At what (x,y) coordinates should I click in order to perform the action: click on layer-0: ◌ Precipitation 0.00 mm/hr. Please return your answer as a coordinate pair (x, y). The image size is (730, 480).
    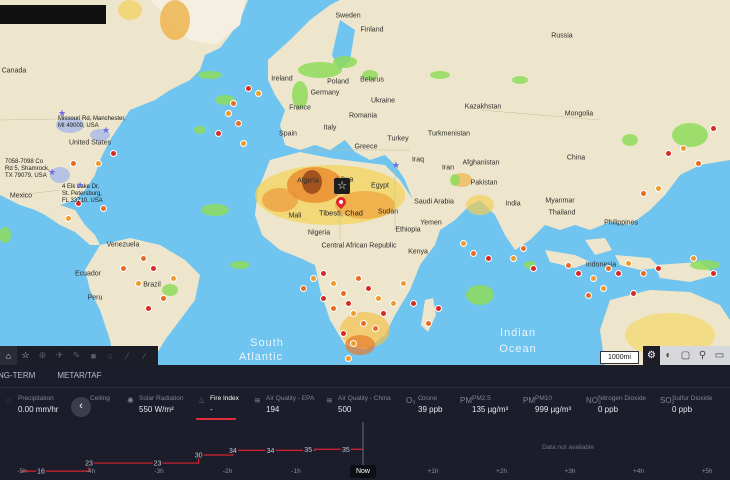
    Looking at the image, I should click on (32, 404).